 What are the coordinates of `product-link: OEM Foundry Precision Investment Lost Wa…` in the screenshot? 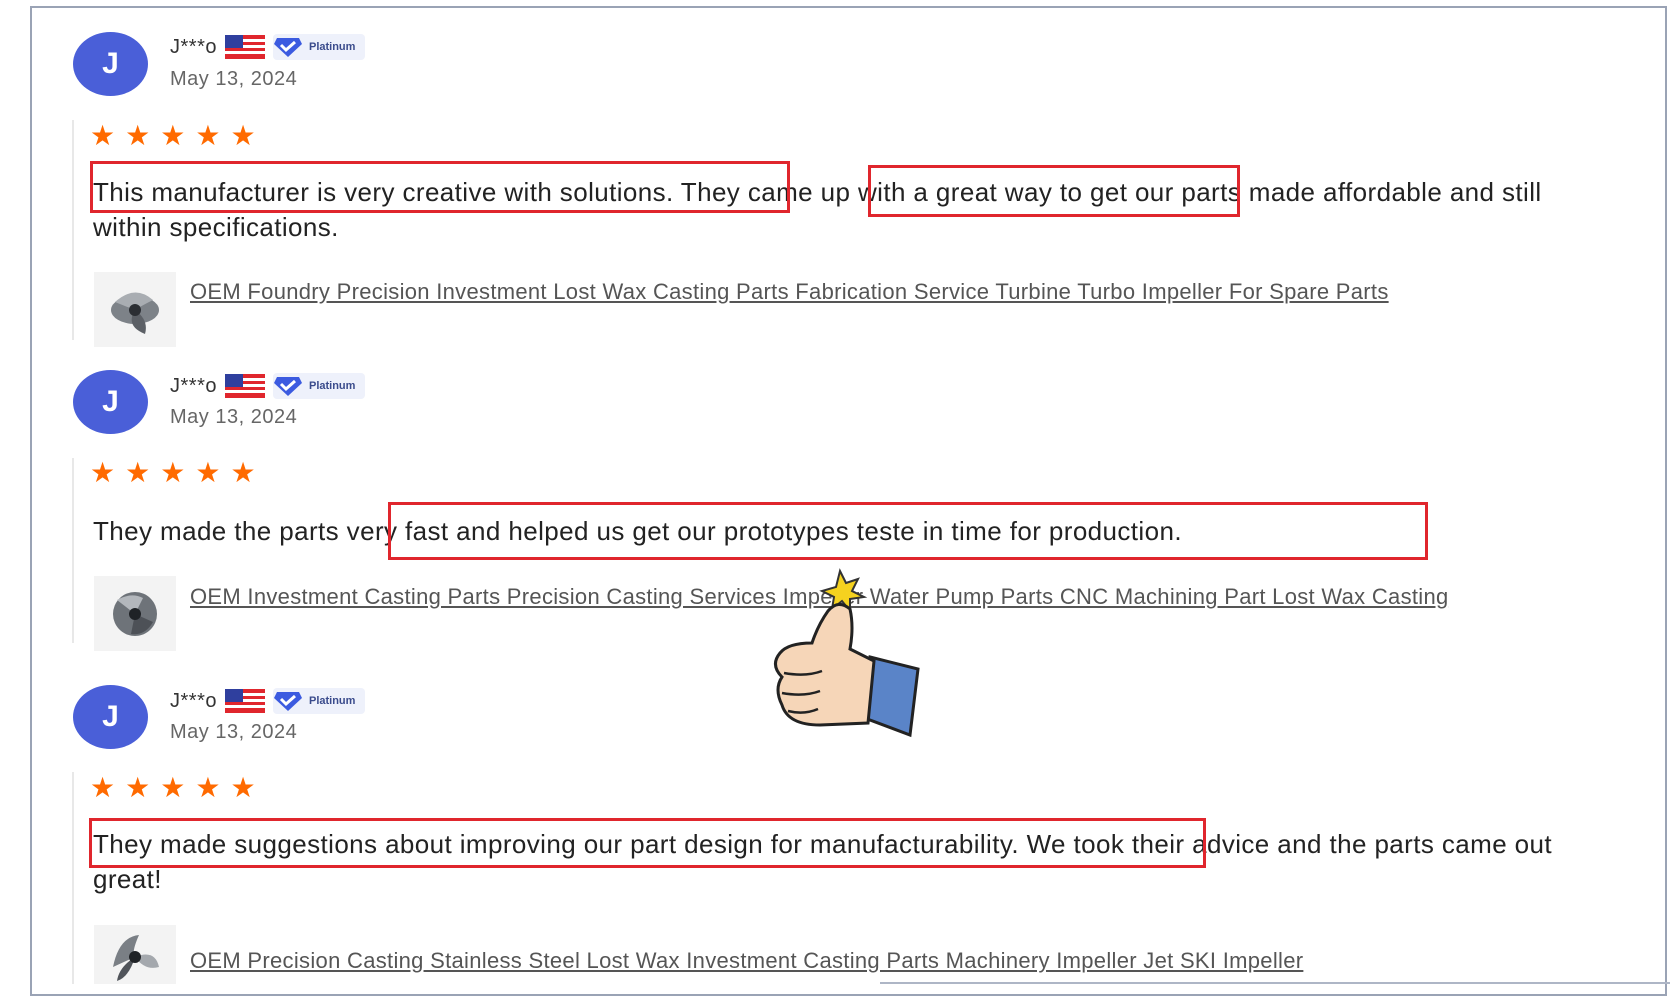 It's located at (880, 291).